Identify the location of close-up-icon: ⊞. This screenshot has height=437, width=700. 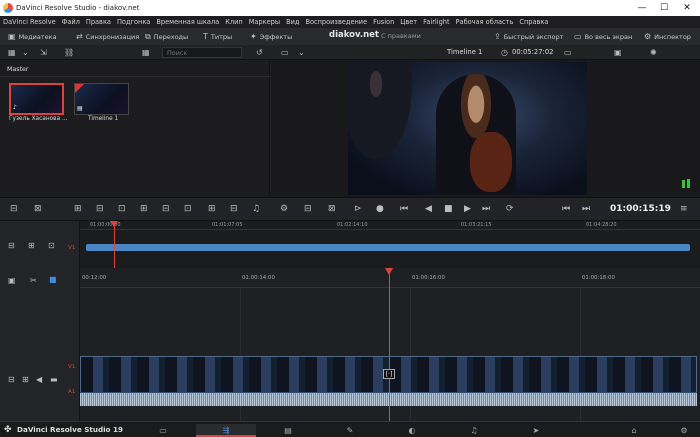
(212, 209).